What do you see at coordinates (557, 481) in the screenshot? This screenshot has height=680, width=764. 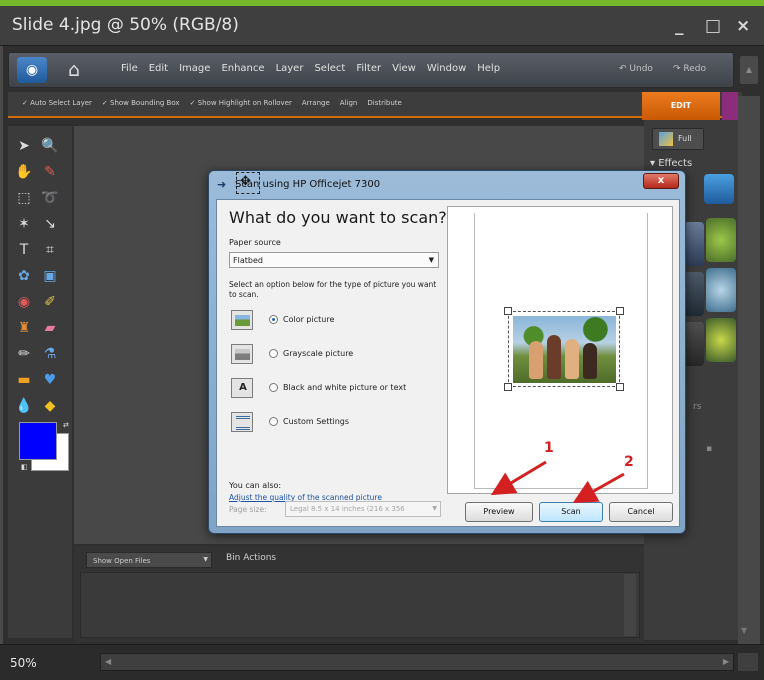 I see `annotation-arrows` at bounding box center [557, 481].